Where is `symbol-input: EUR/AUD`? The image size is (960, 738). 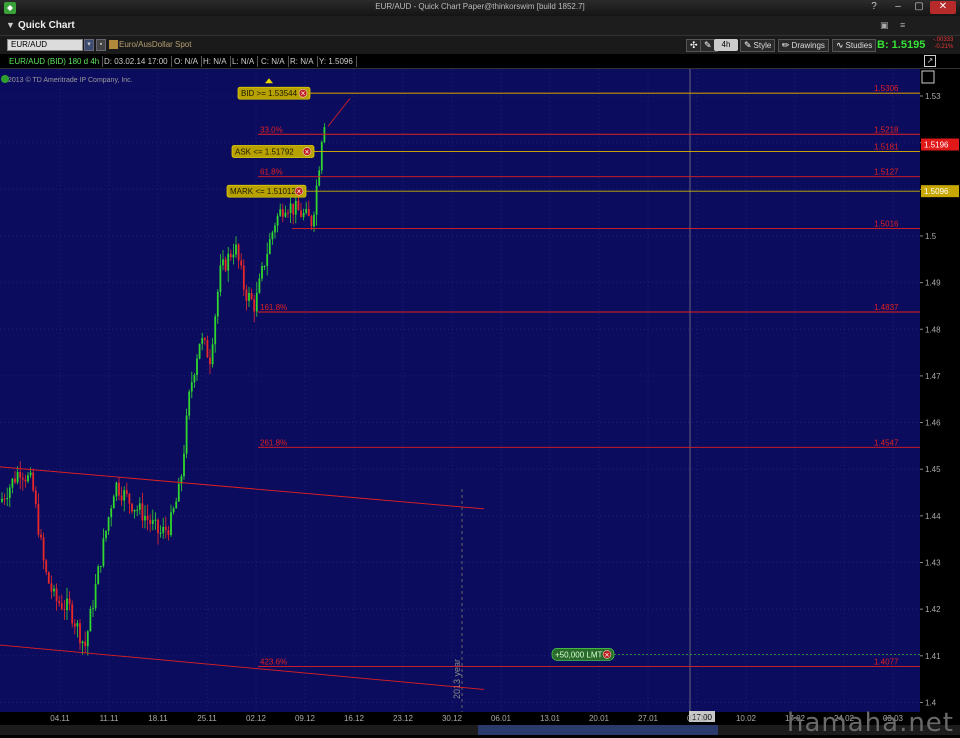
symbol-input: EUR/AUD is located at coordinates (45, 45).